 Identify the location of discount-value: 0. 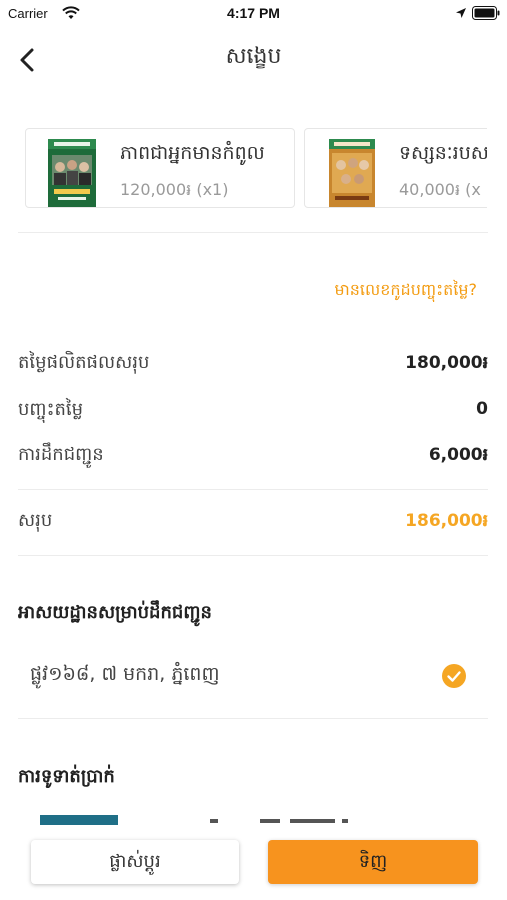
(482, 409).